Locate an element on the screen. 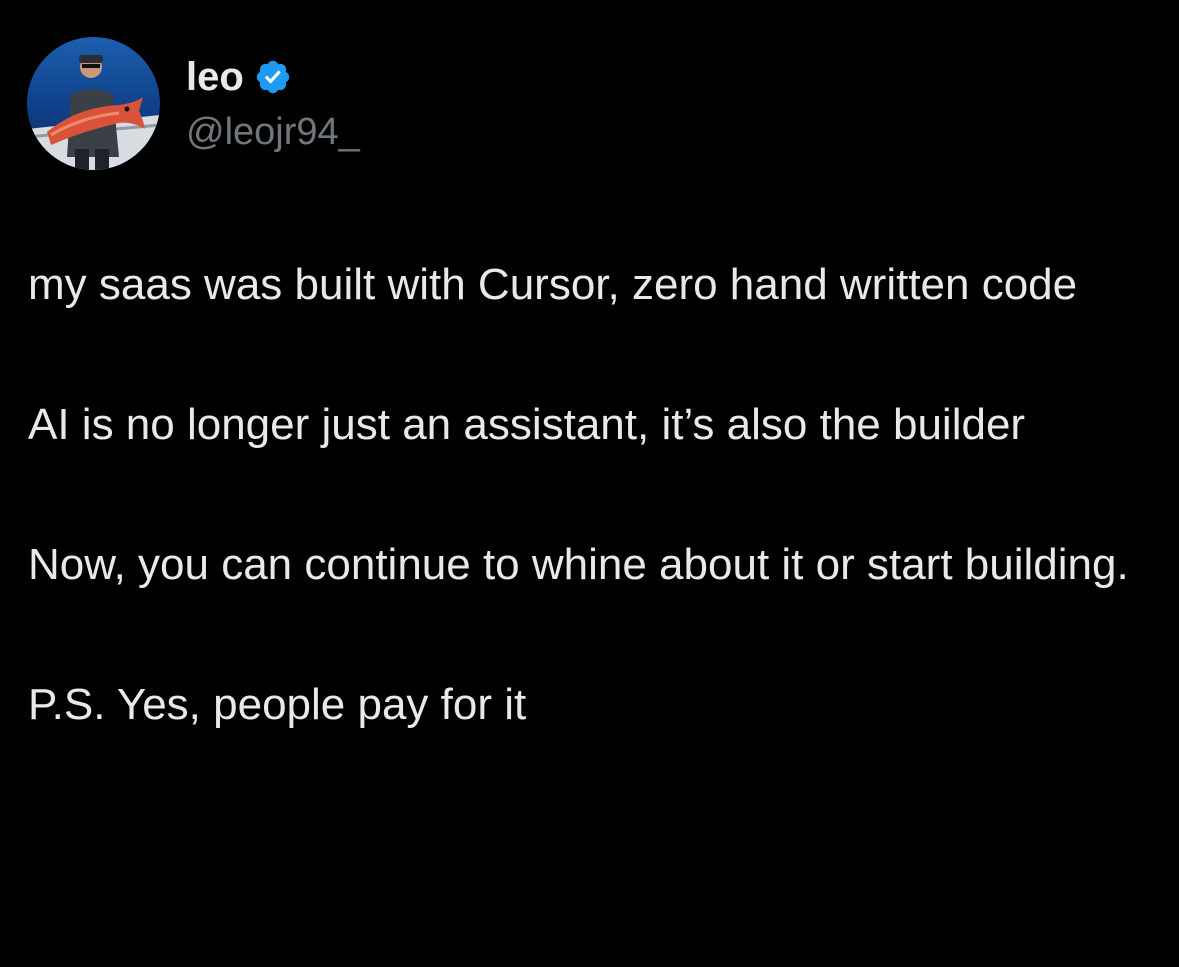 This screenshot has width=1179, height=967. display-name-row: leo is located at coordinates (239, 77).